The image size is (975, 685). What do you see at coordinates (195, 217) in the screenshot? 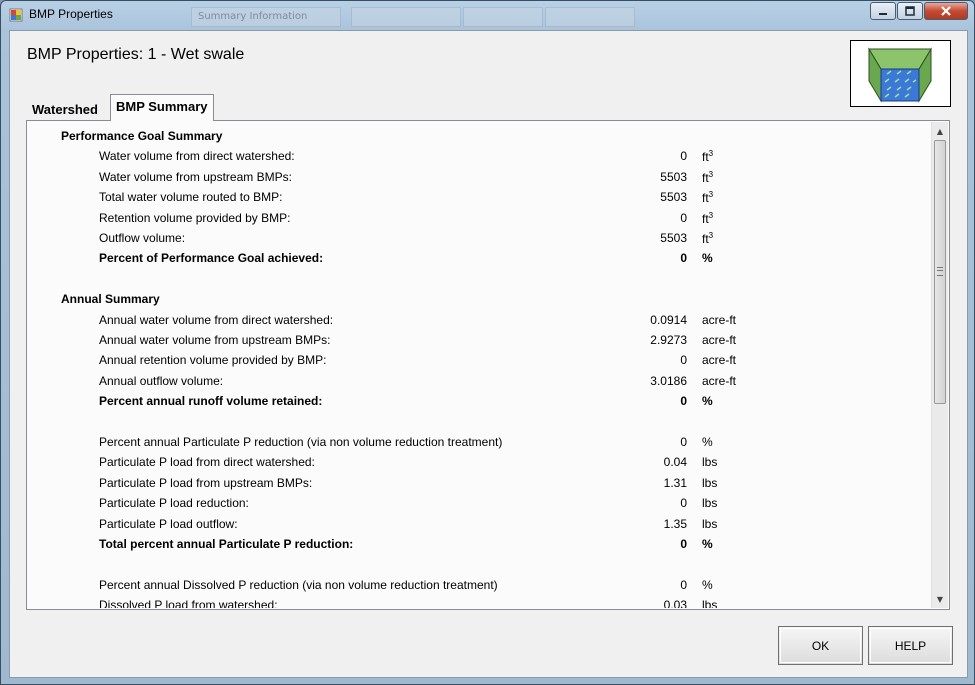
I see `row-label: Retention volume provided by BMP:` at bounding box center [195, 217].